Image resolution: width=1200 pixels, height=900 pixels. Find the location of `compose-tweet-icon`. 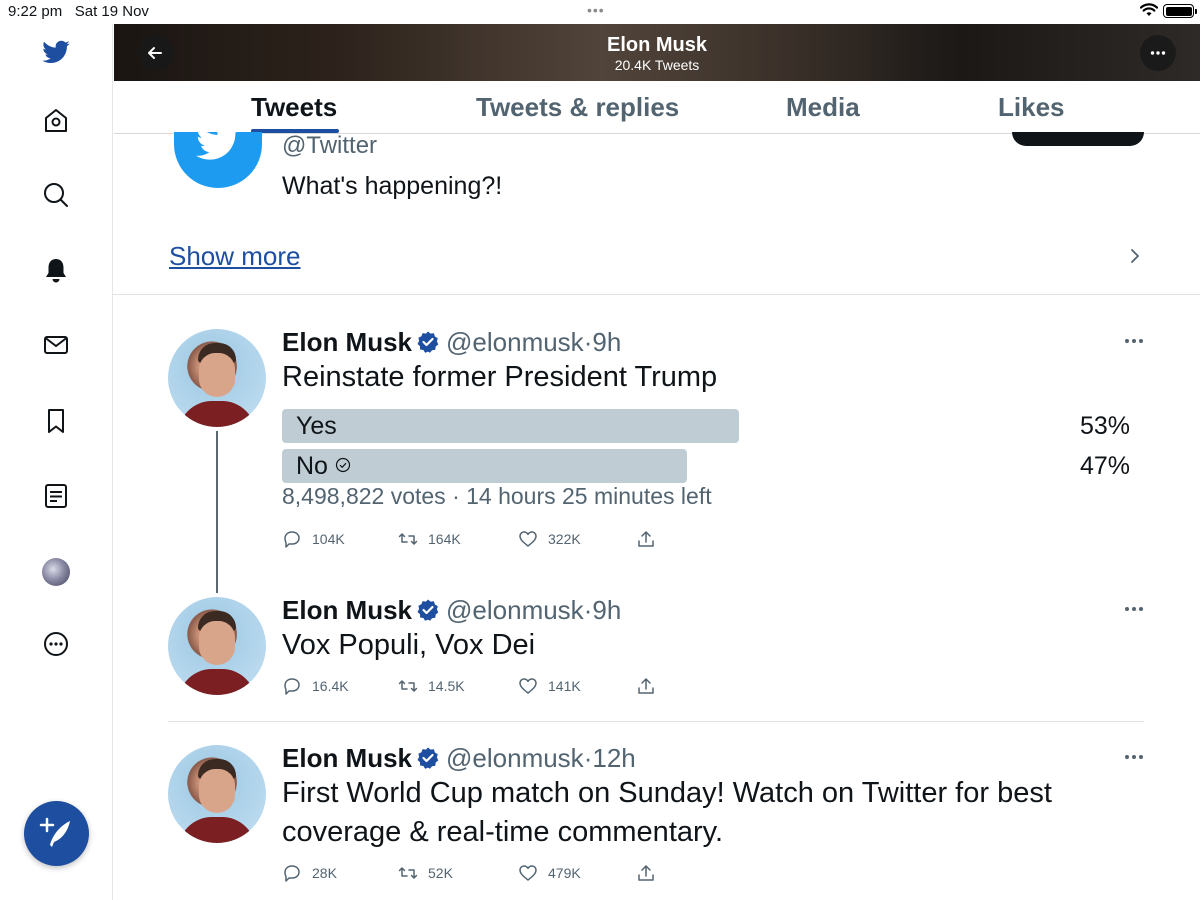

compose-tweet-icon is located at coordinates (54, 832).